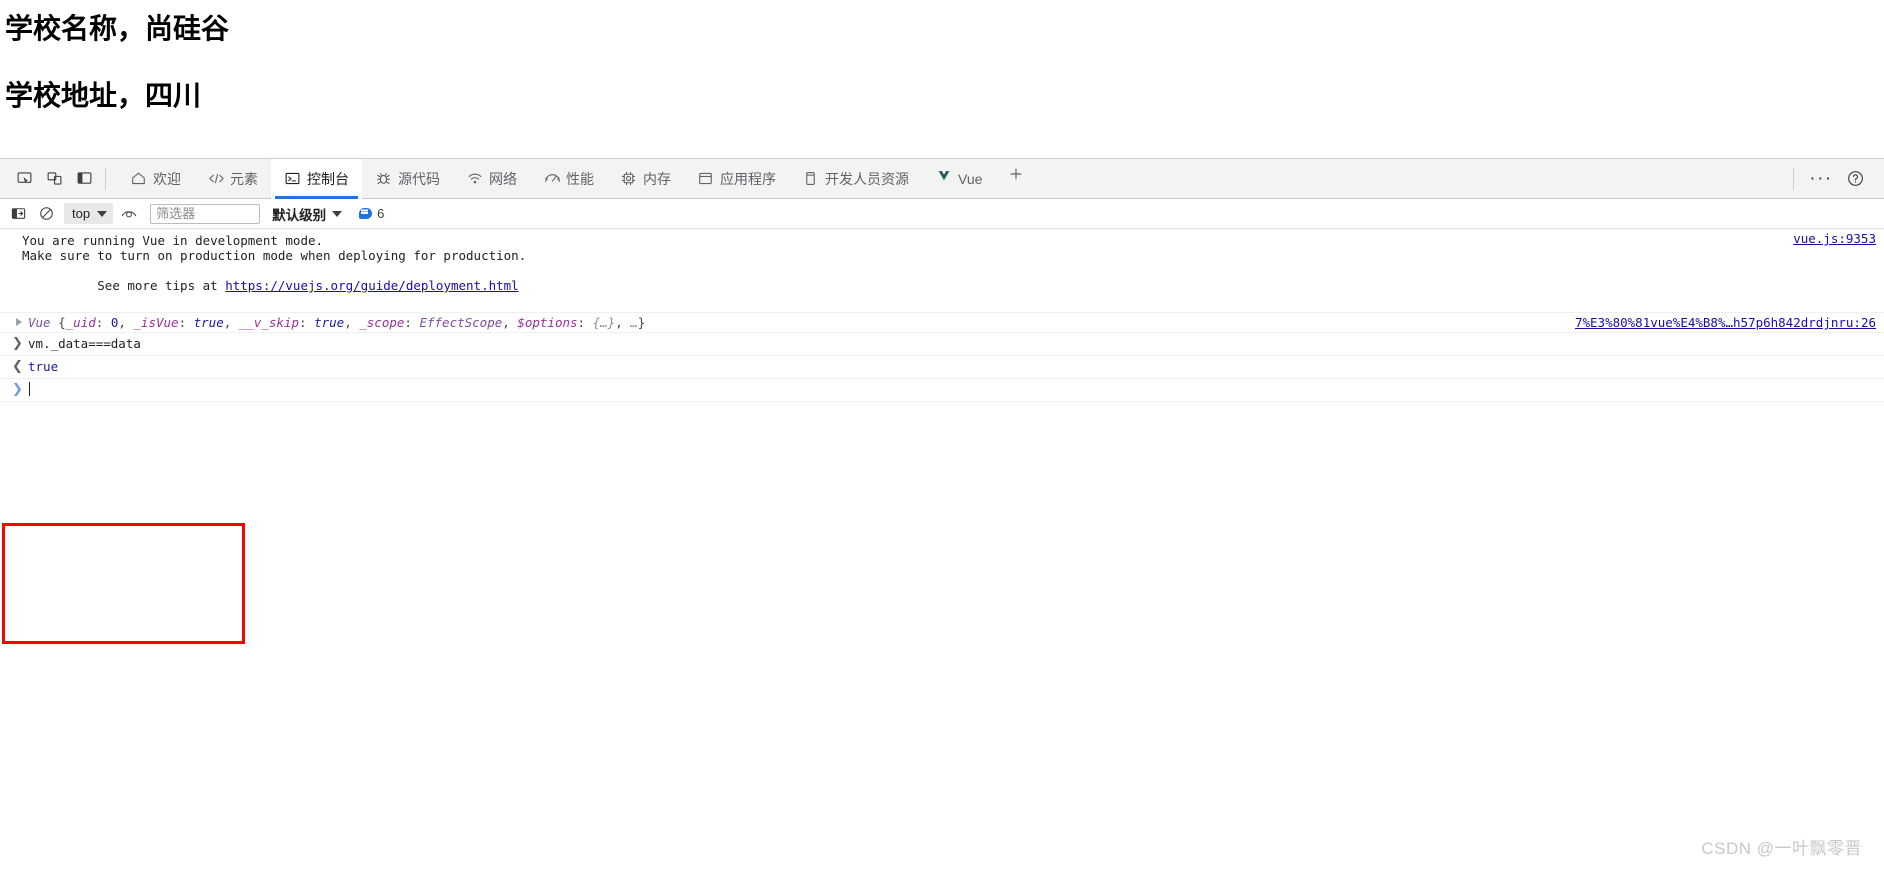  Describe the element at coordinates (551, 178) in the screenshot. I see `gauge-icon` at that location.